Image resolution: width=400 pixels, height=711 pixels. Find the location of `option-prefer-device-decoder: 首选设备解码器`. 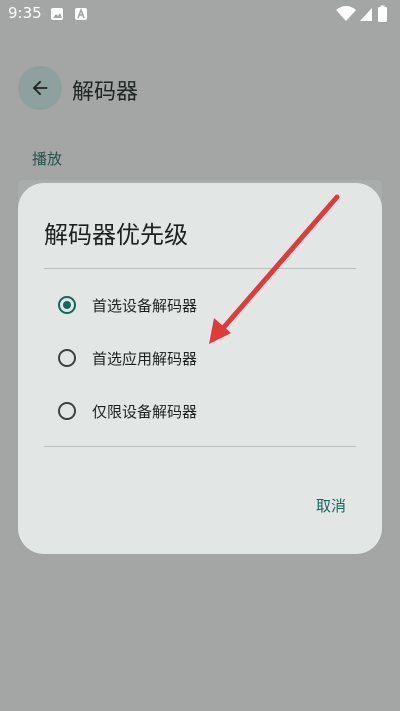

option-prefer-device-decoder: 首选设备解码器 is located at coordinates (188, 305).